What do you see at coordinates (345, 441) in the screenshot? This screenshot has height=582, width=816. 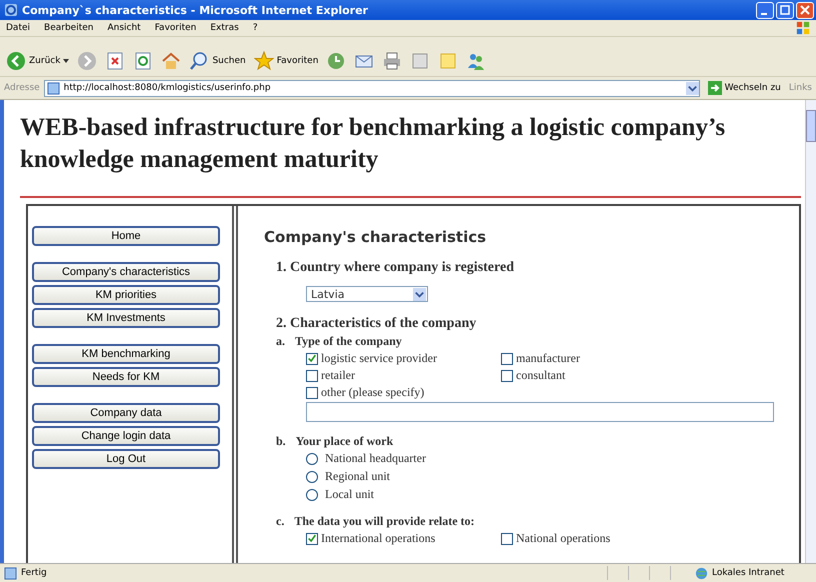 I see `subquestion-title: Your place of work` at bounding box center [345, 441].